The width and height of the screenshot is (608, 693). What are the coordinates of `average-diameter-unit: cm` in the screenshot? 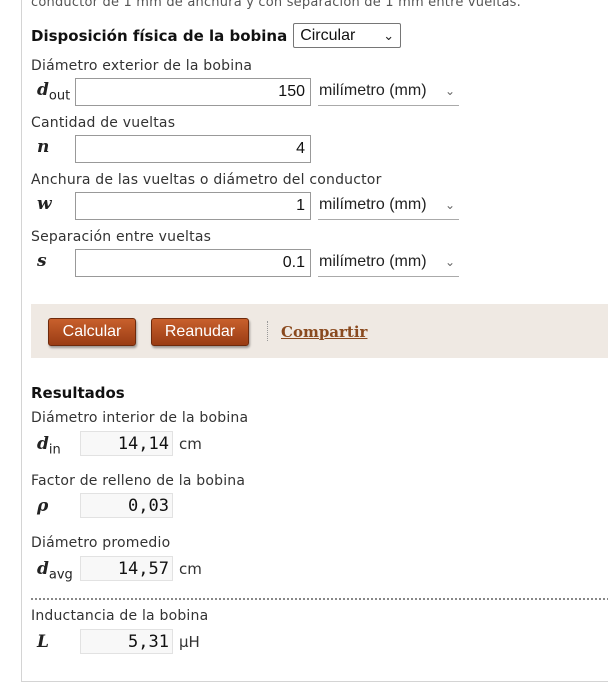 It's located at (190, 569).